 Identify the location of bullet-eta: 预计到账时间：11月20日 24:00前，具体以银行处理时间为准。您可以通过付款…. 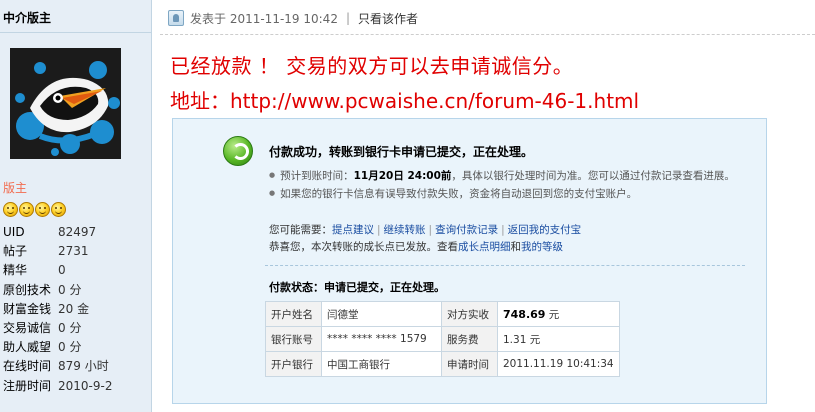
(502, 175).